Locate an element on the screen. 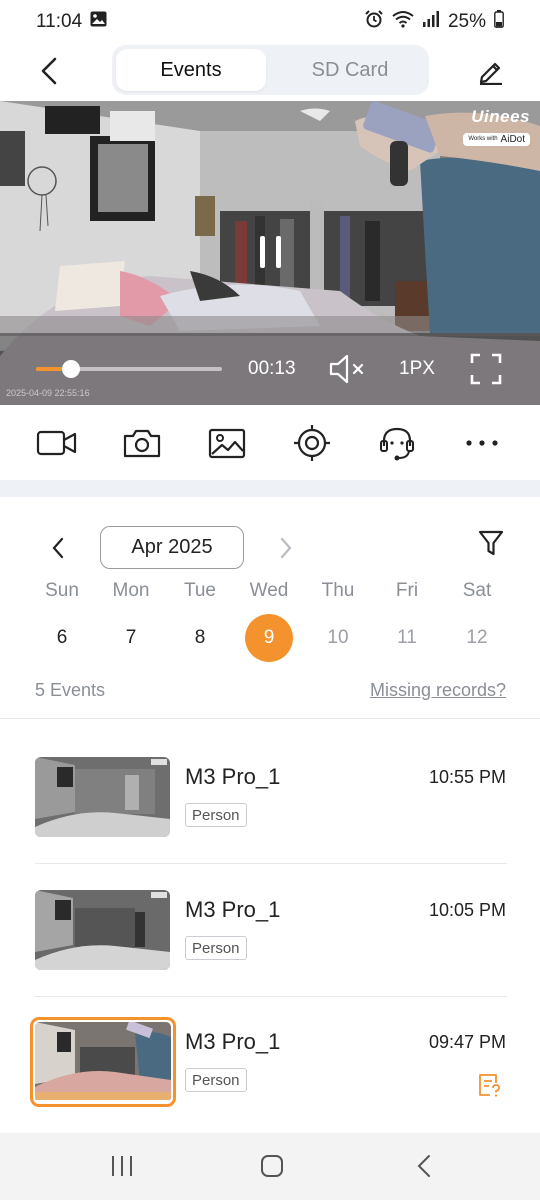 The height and width of the screenshot is (1200, 540). report-question-icon is located at coordinates (489, 1085).